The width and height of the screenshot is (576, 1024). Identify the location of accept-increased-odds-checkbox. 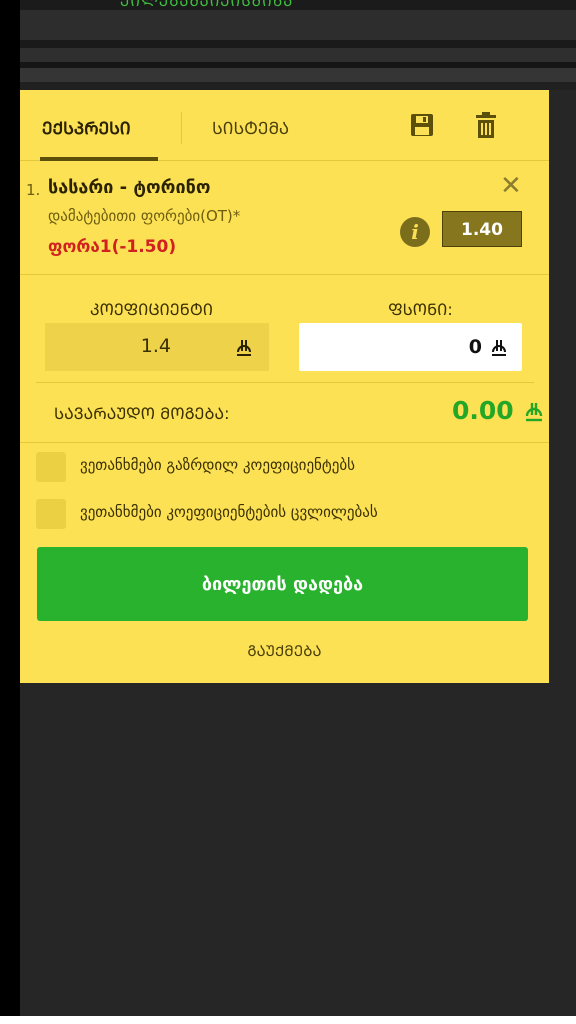
(51, 467).